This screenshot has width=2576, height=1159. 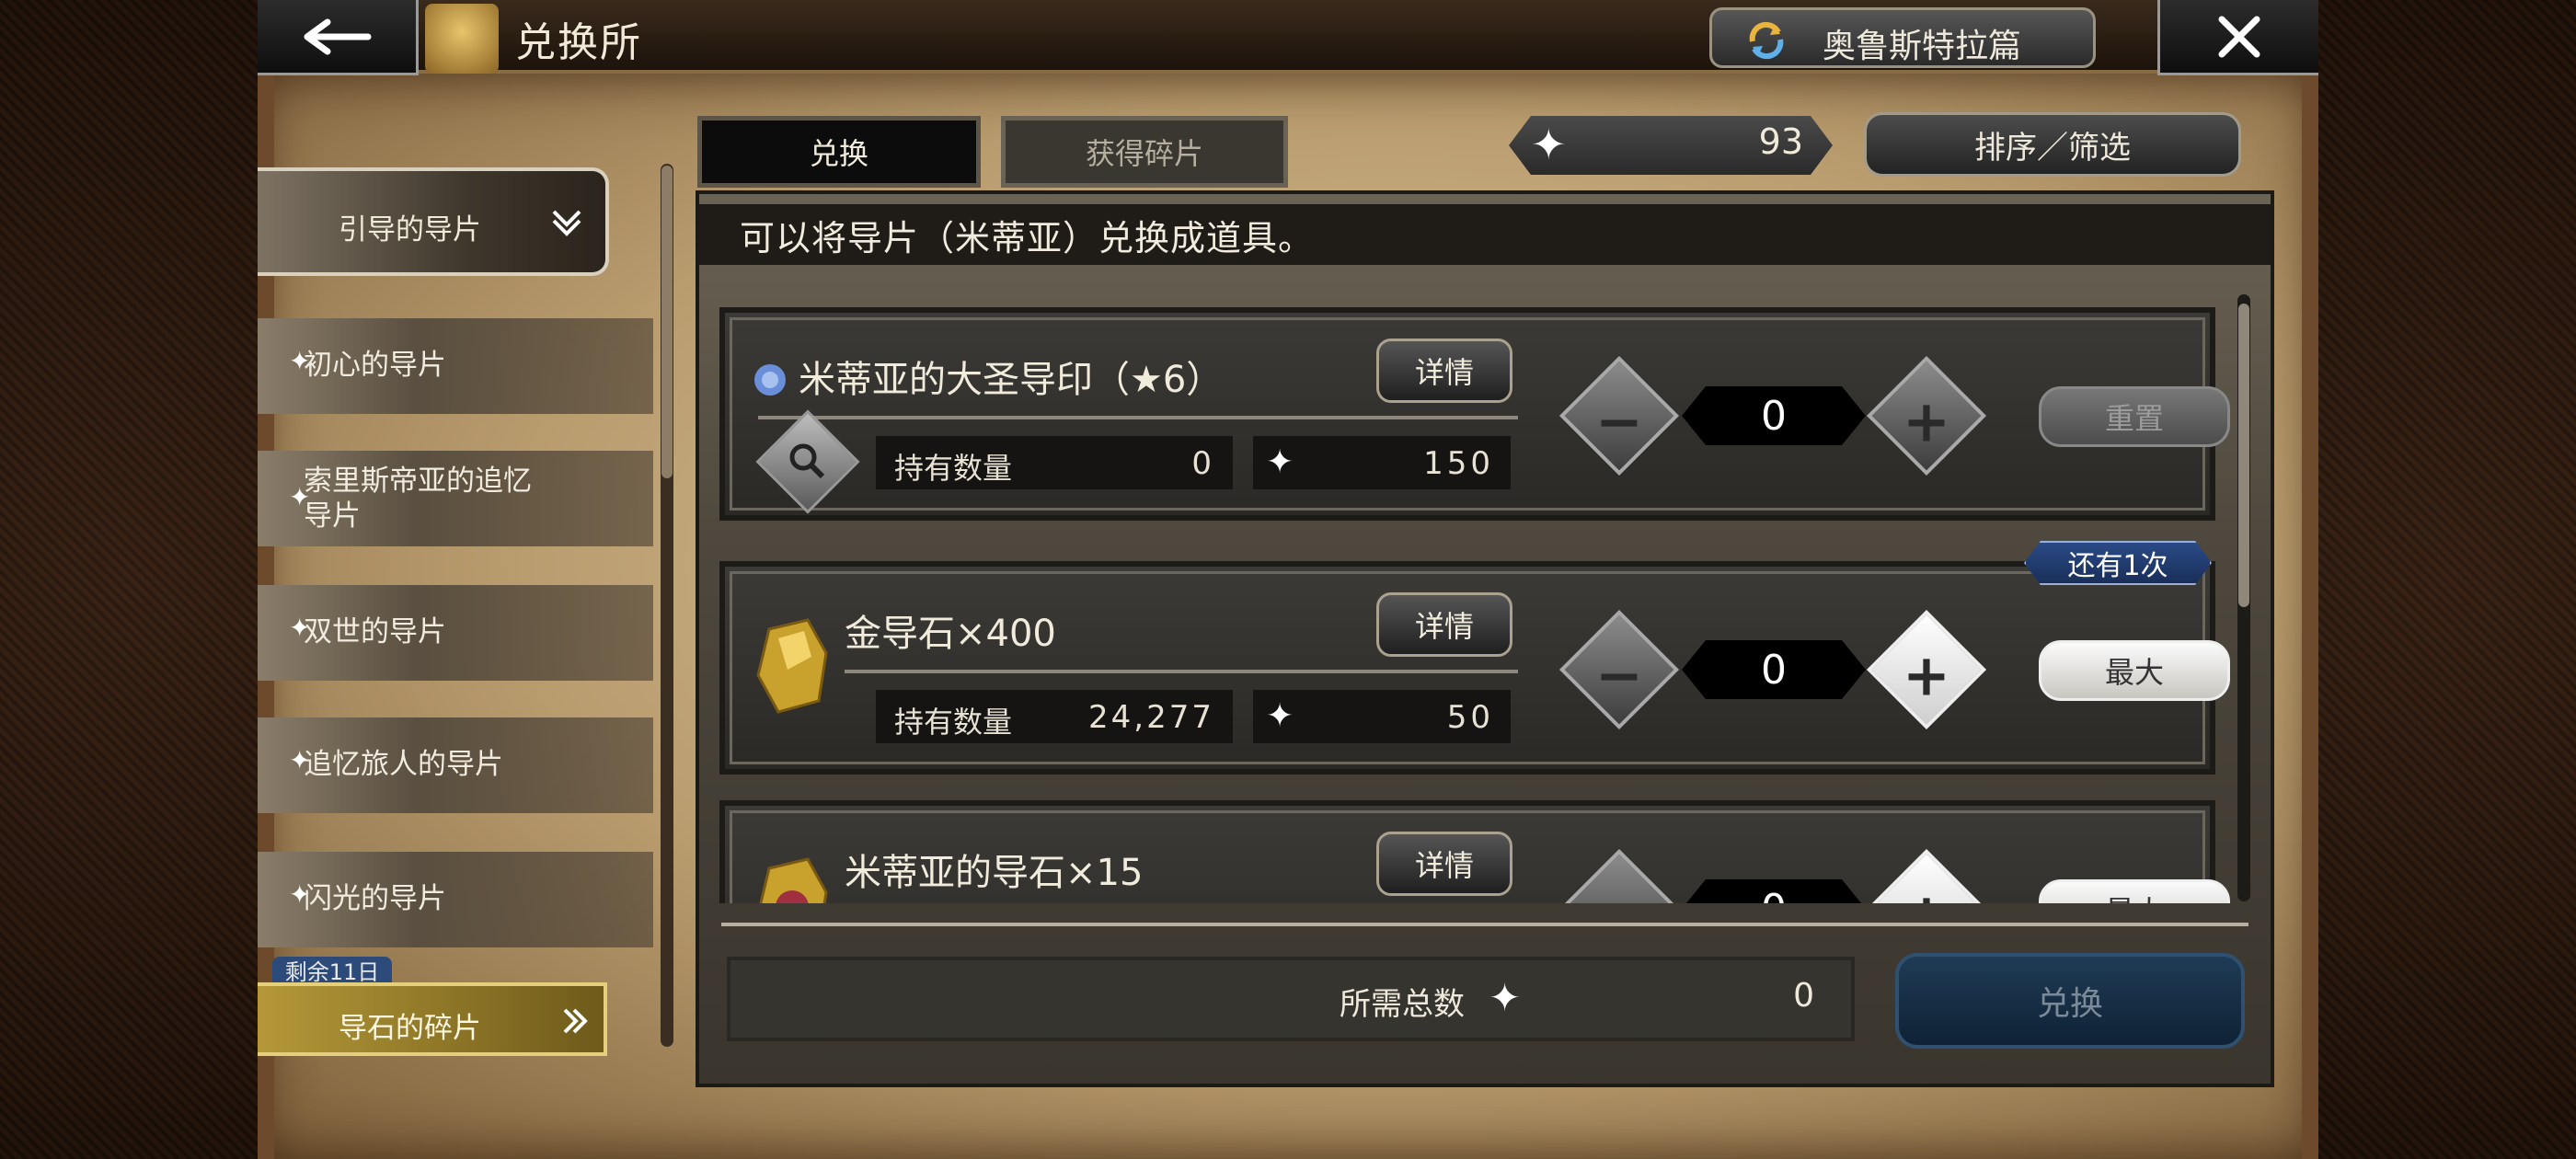 I want to click on back-button, so click(x=338, y=37).